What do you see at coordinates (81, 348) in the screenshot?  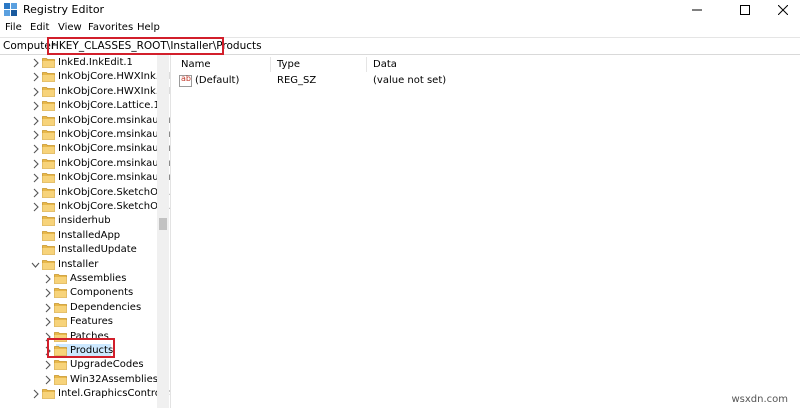 I see `products-highlight-box` at bounding box center [81, 348].